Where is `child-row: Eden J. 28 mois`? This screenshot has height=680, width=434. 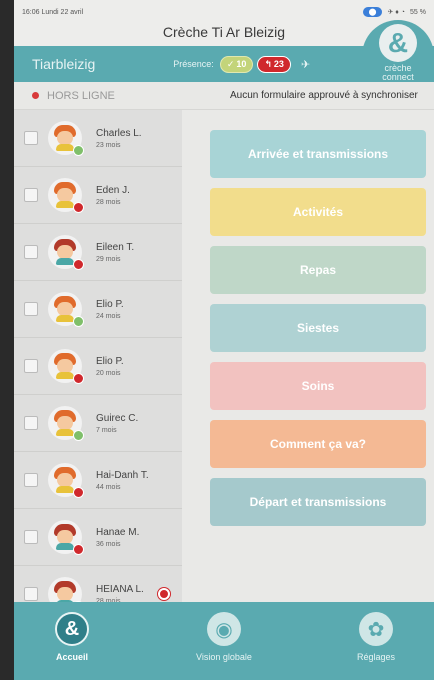 child-row: Eden J. 28 mois is located at coordinates (98, 195).